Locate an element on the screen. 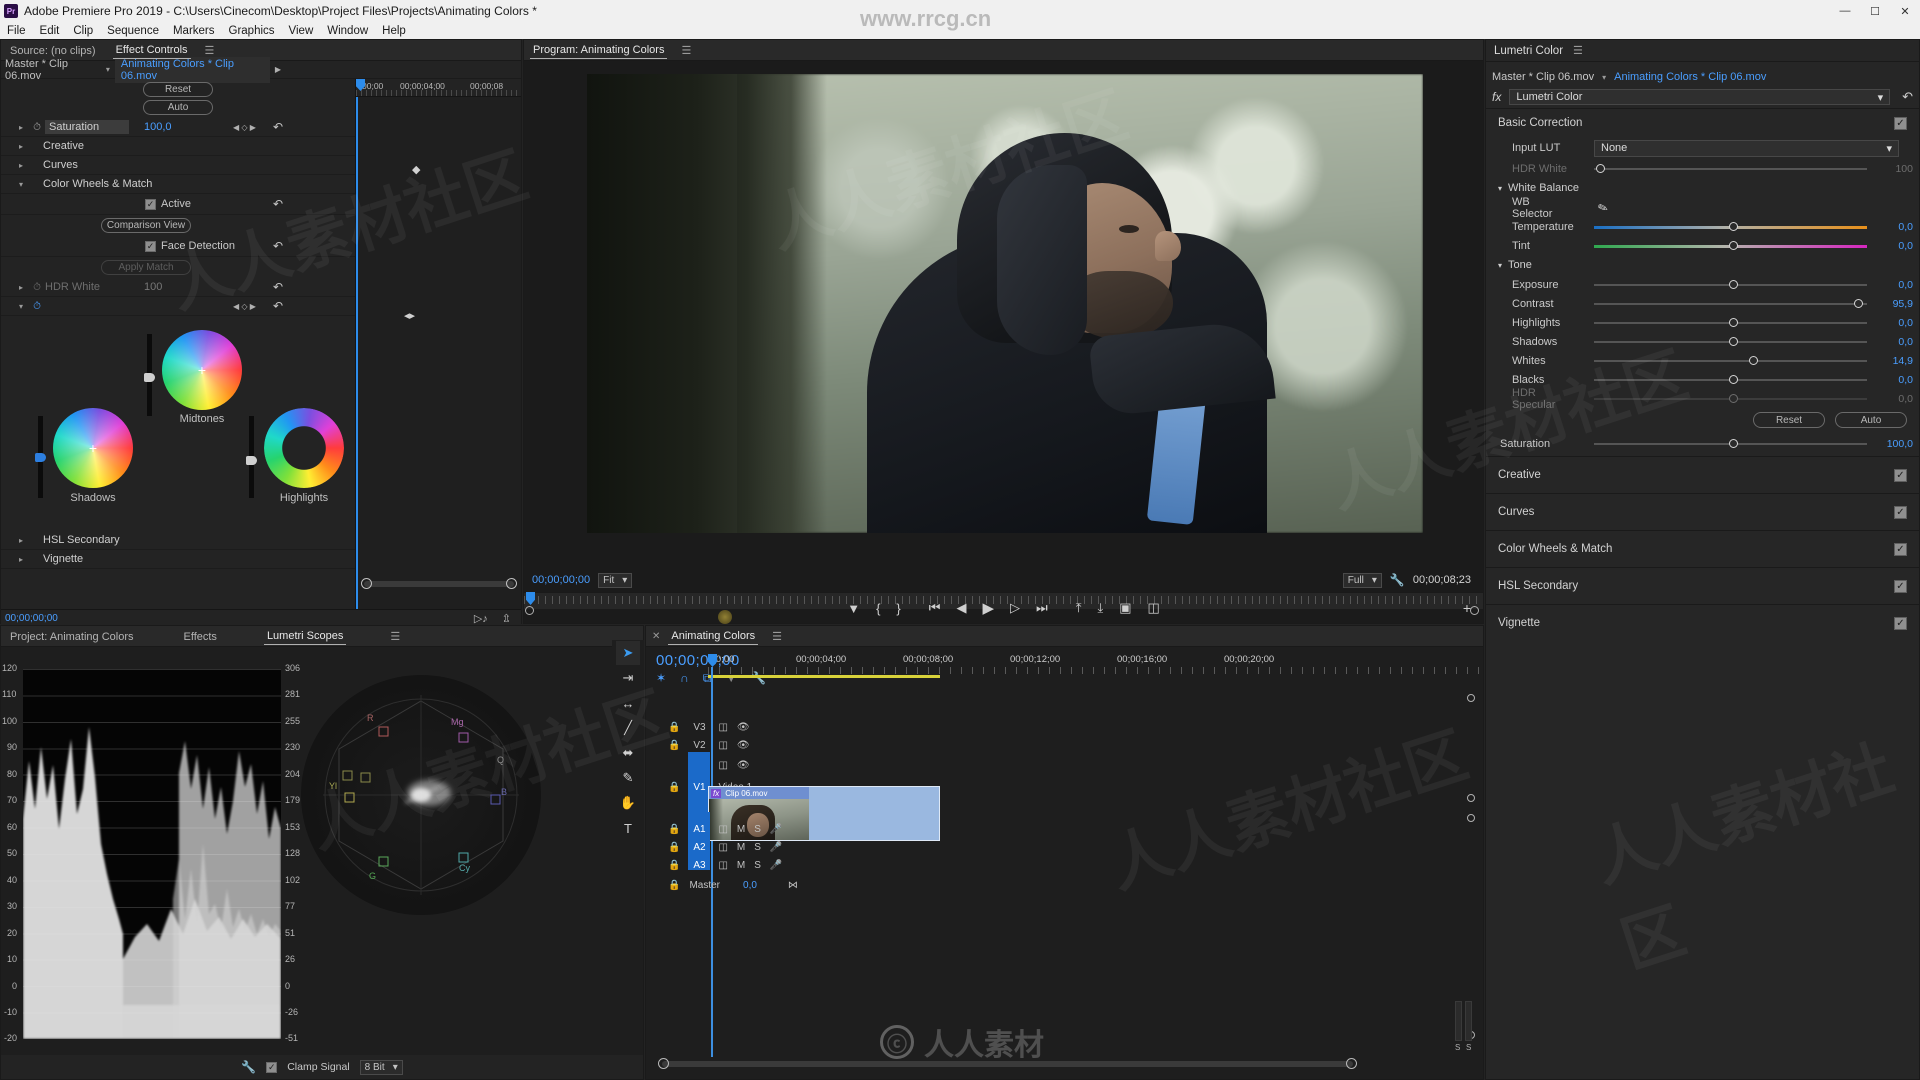  track-select-forward-tool: ⇥ is located at coordinates (628, 678).